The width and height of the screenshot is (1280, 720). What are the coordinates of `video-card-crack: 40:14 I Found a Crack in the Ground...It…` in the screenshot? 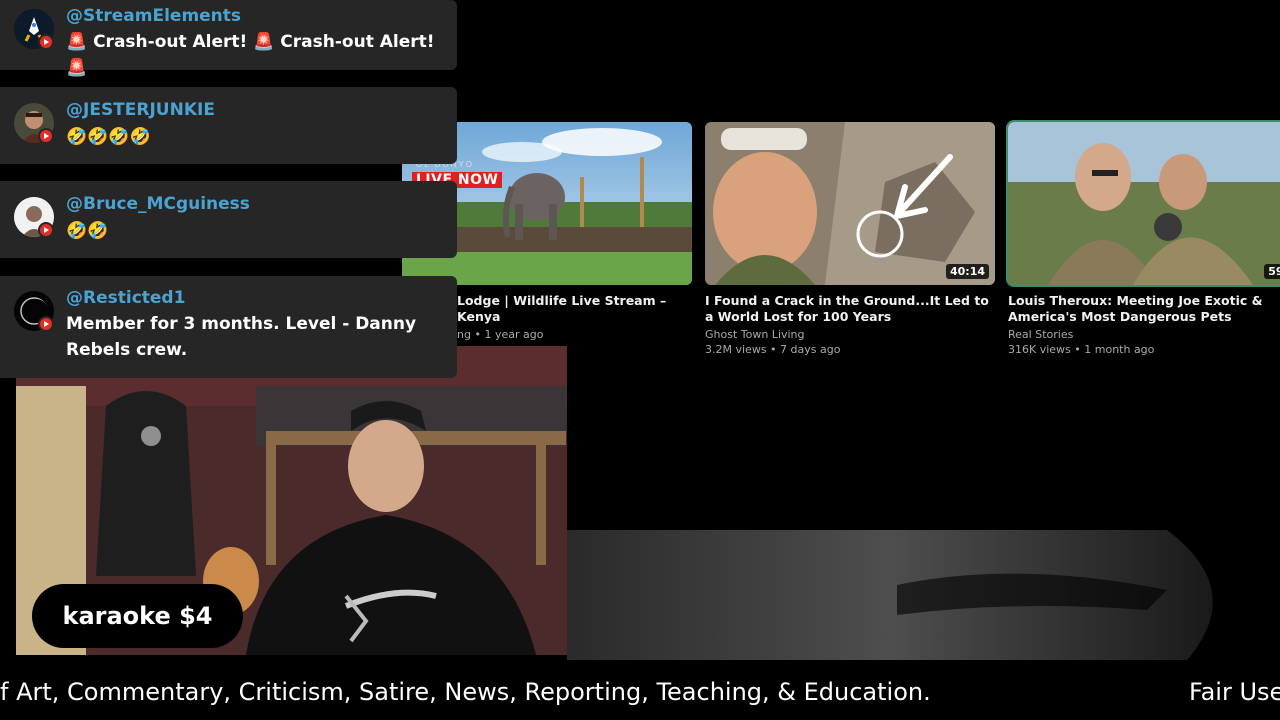 It's located at (850, 239).